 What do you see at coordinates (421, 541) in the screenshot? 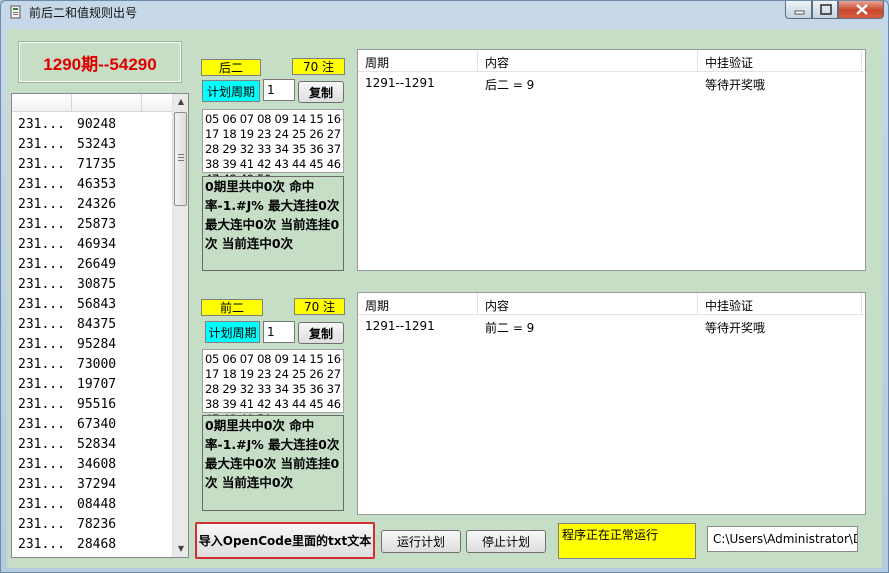
I see `run-plan-button: 运行计划` at bounding box center [421, 541].